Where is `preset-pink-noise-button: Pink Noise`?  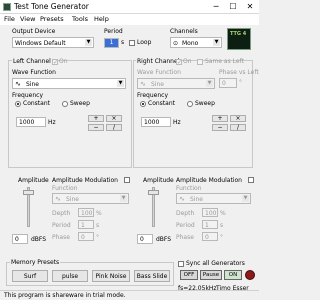 preset-pink-noise-button: Pink Noise is located at coordinates (111, 276).